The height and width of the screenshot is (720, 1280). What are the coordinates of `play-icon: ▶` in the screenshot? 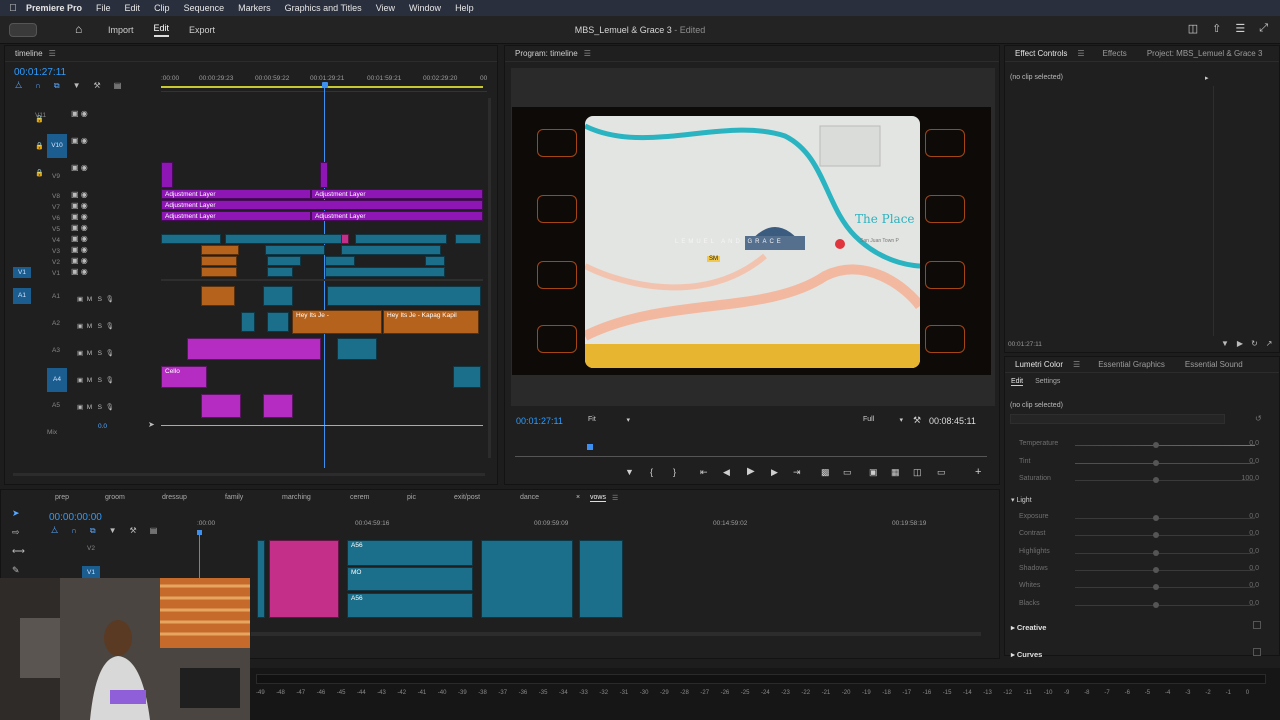 It's located at (751, 471).